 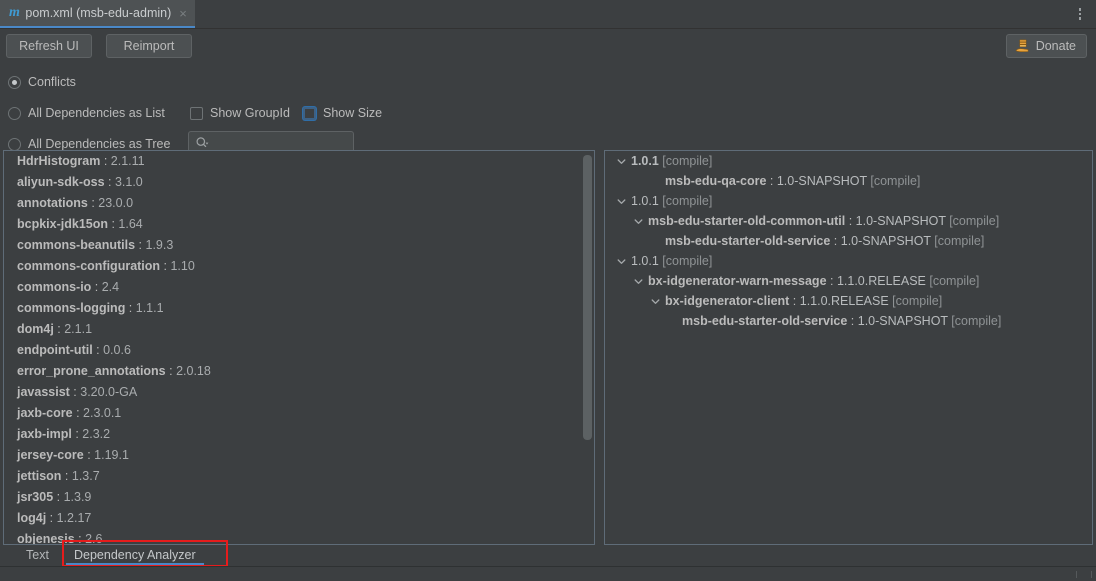 I want to click on checkbox-show-size: Show Size, so click(x=342, y=113).